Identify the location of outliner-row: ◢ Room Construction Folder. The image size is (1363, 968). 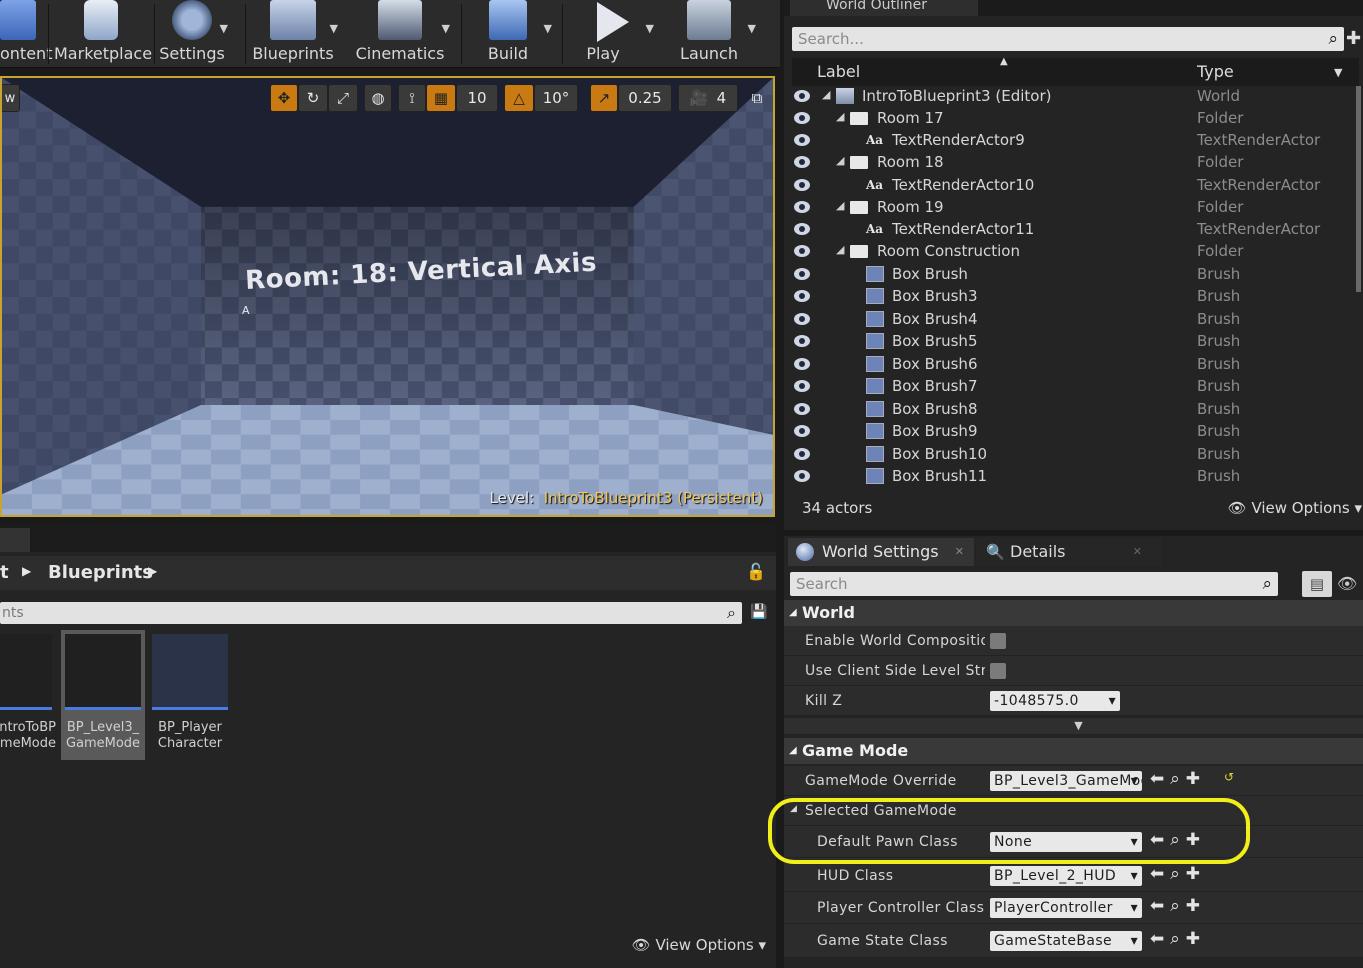
(1075, 252).